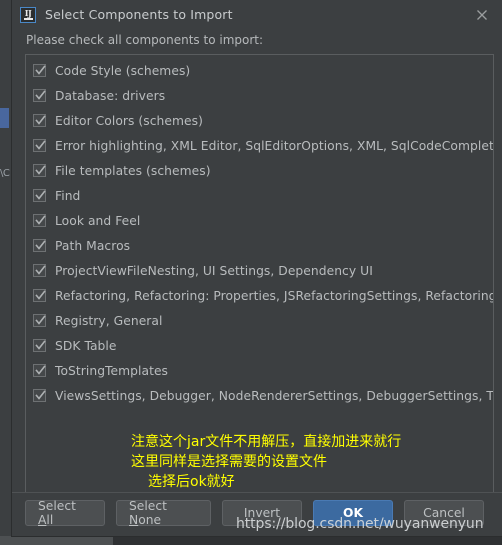  I want to click on intellij-idea-icon-bar, so click(28, 19).